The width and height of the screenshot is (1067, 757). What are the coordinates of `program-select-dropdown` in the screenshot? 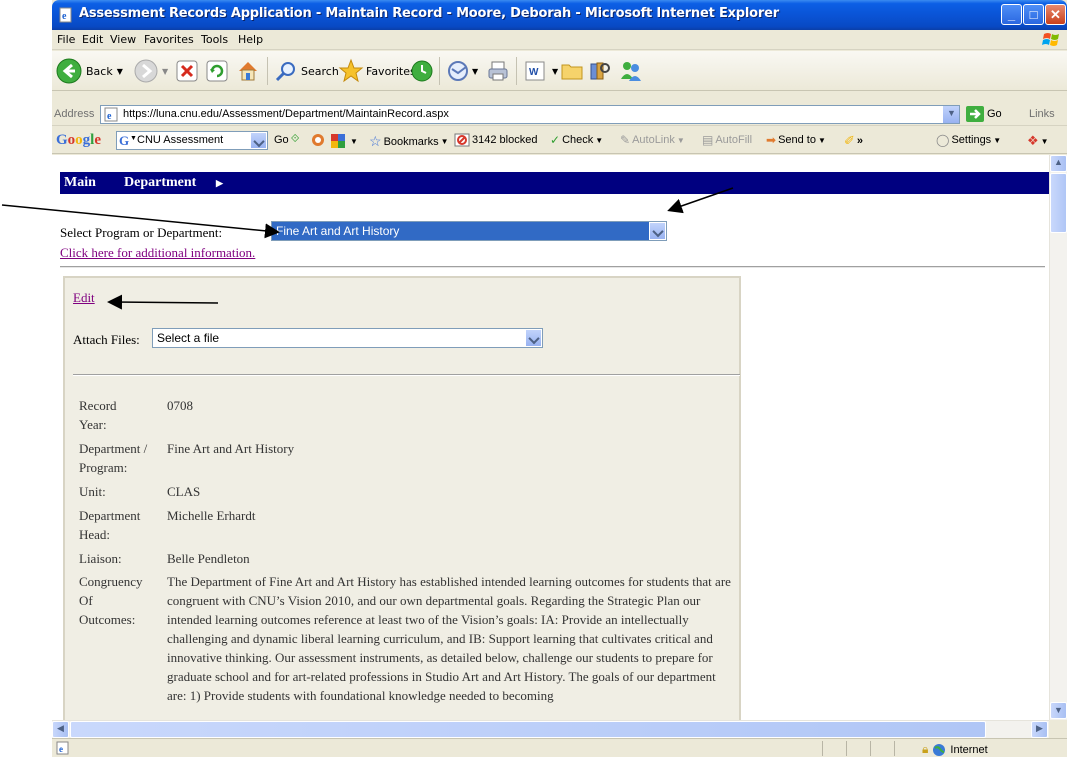 It's located at (657, 231).